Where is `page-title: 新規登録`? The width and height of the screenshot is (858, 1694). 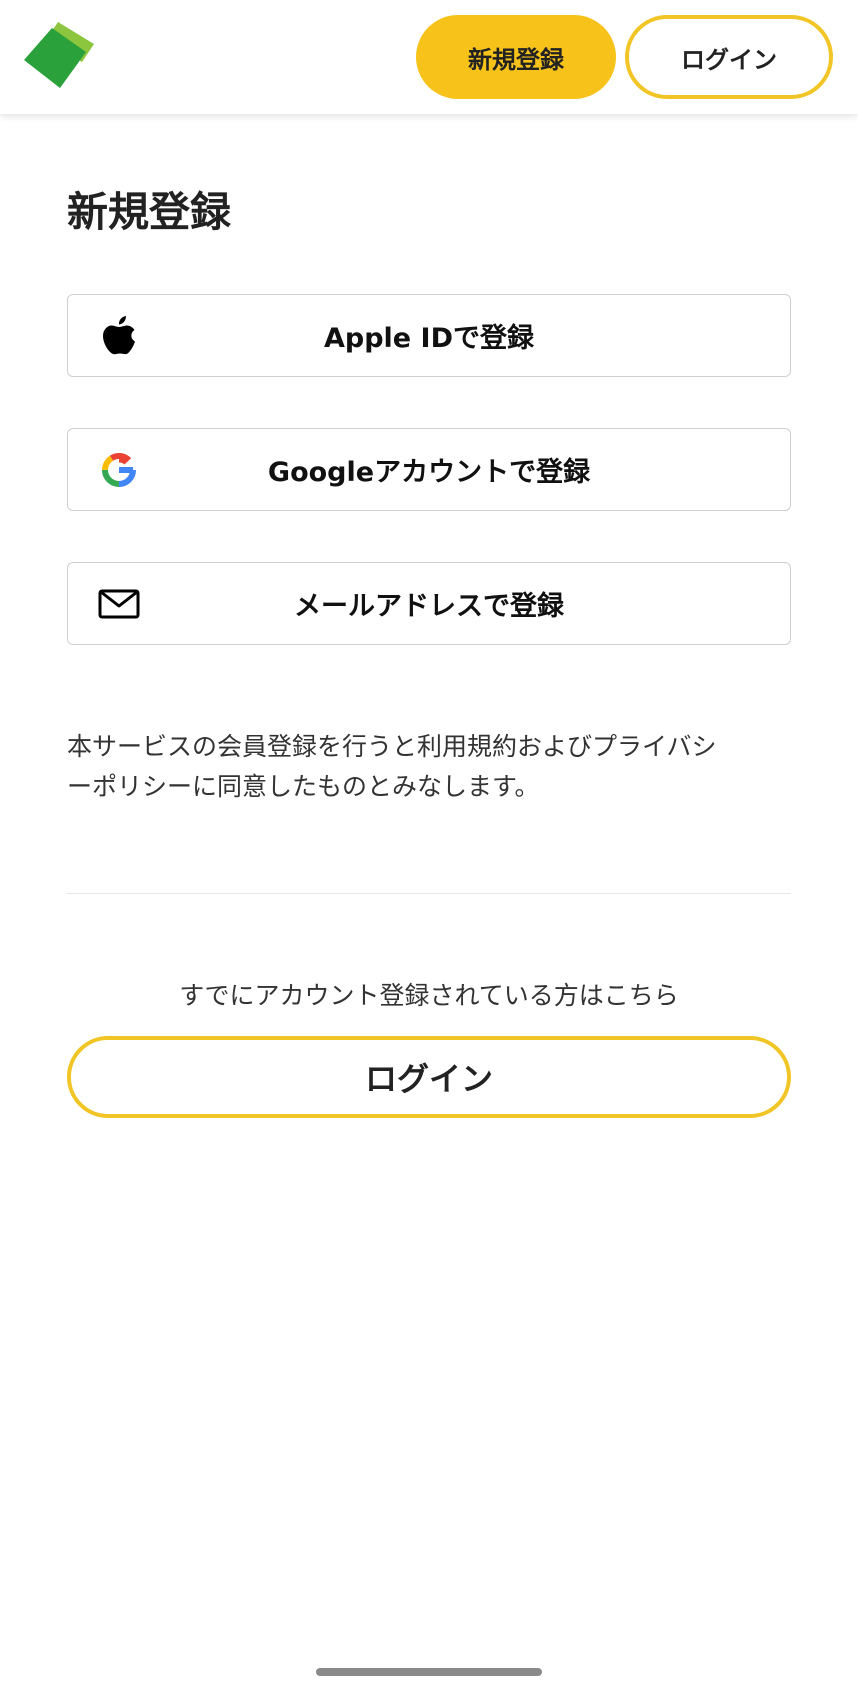
page-title: 新規登録 is located at coordinates (149, 212).